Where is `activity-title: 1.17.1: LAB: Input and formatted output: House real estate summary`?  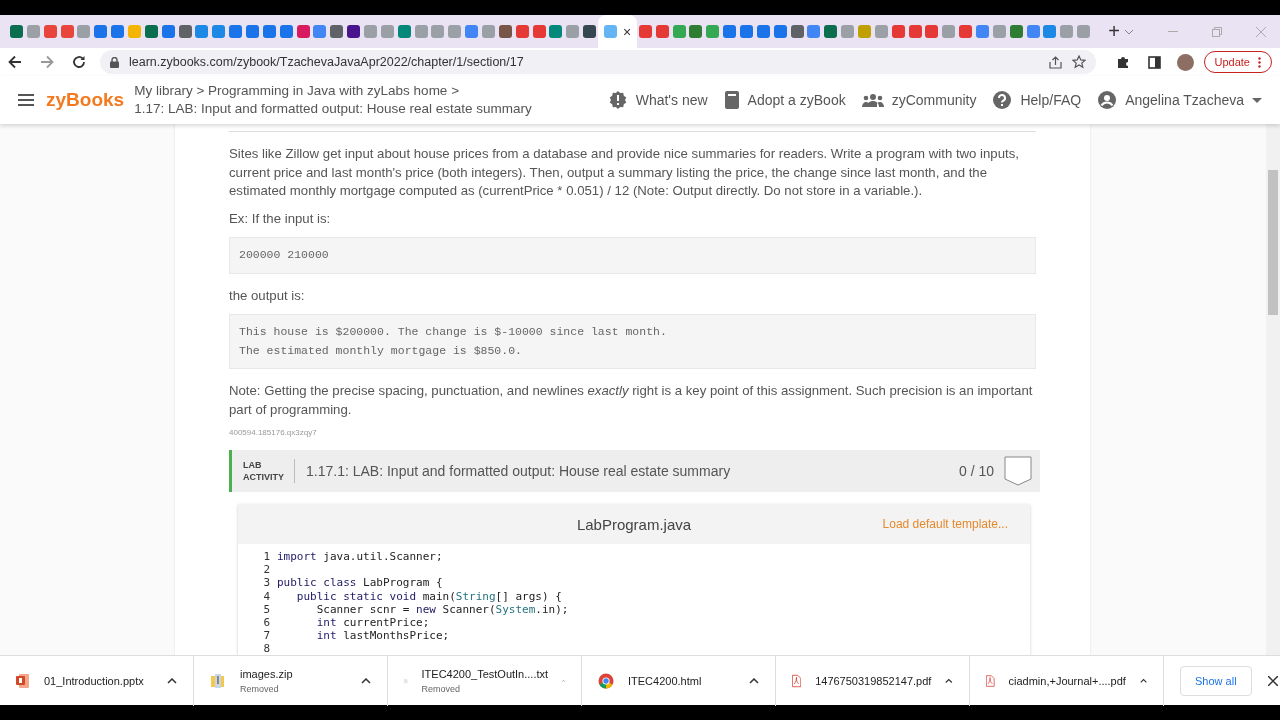
activity-title: 1.17.1: LAB: Input and formatted output: House real estate summary is located at coordinates (518, 471).